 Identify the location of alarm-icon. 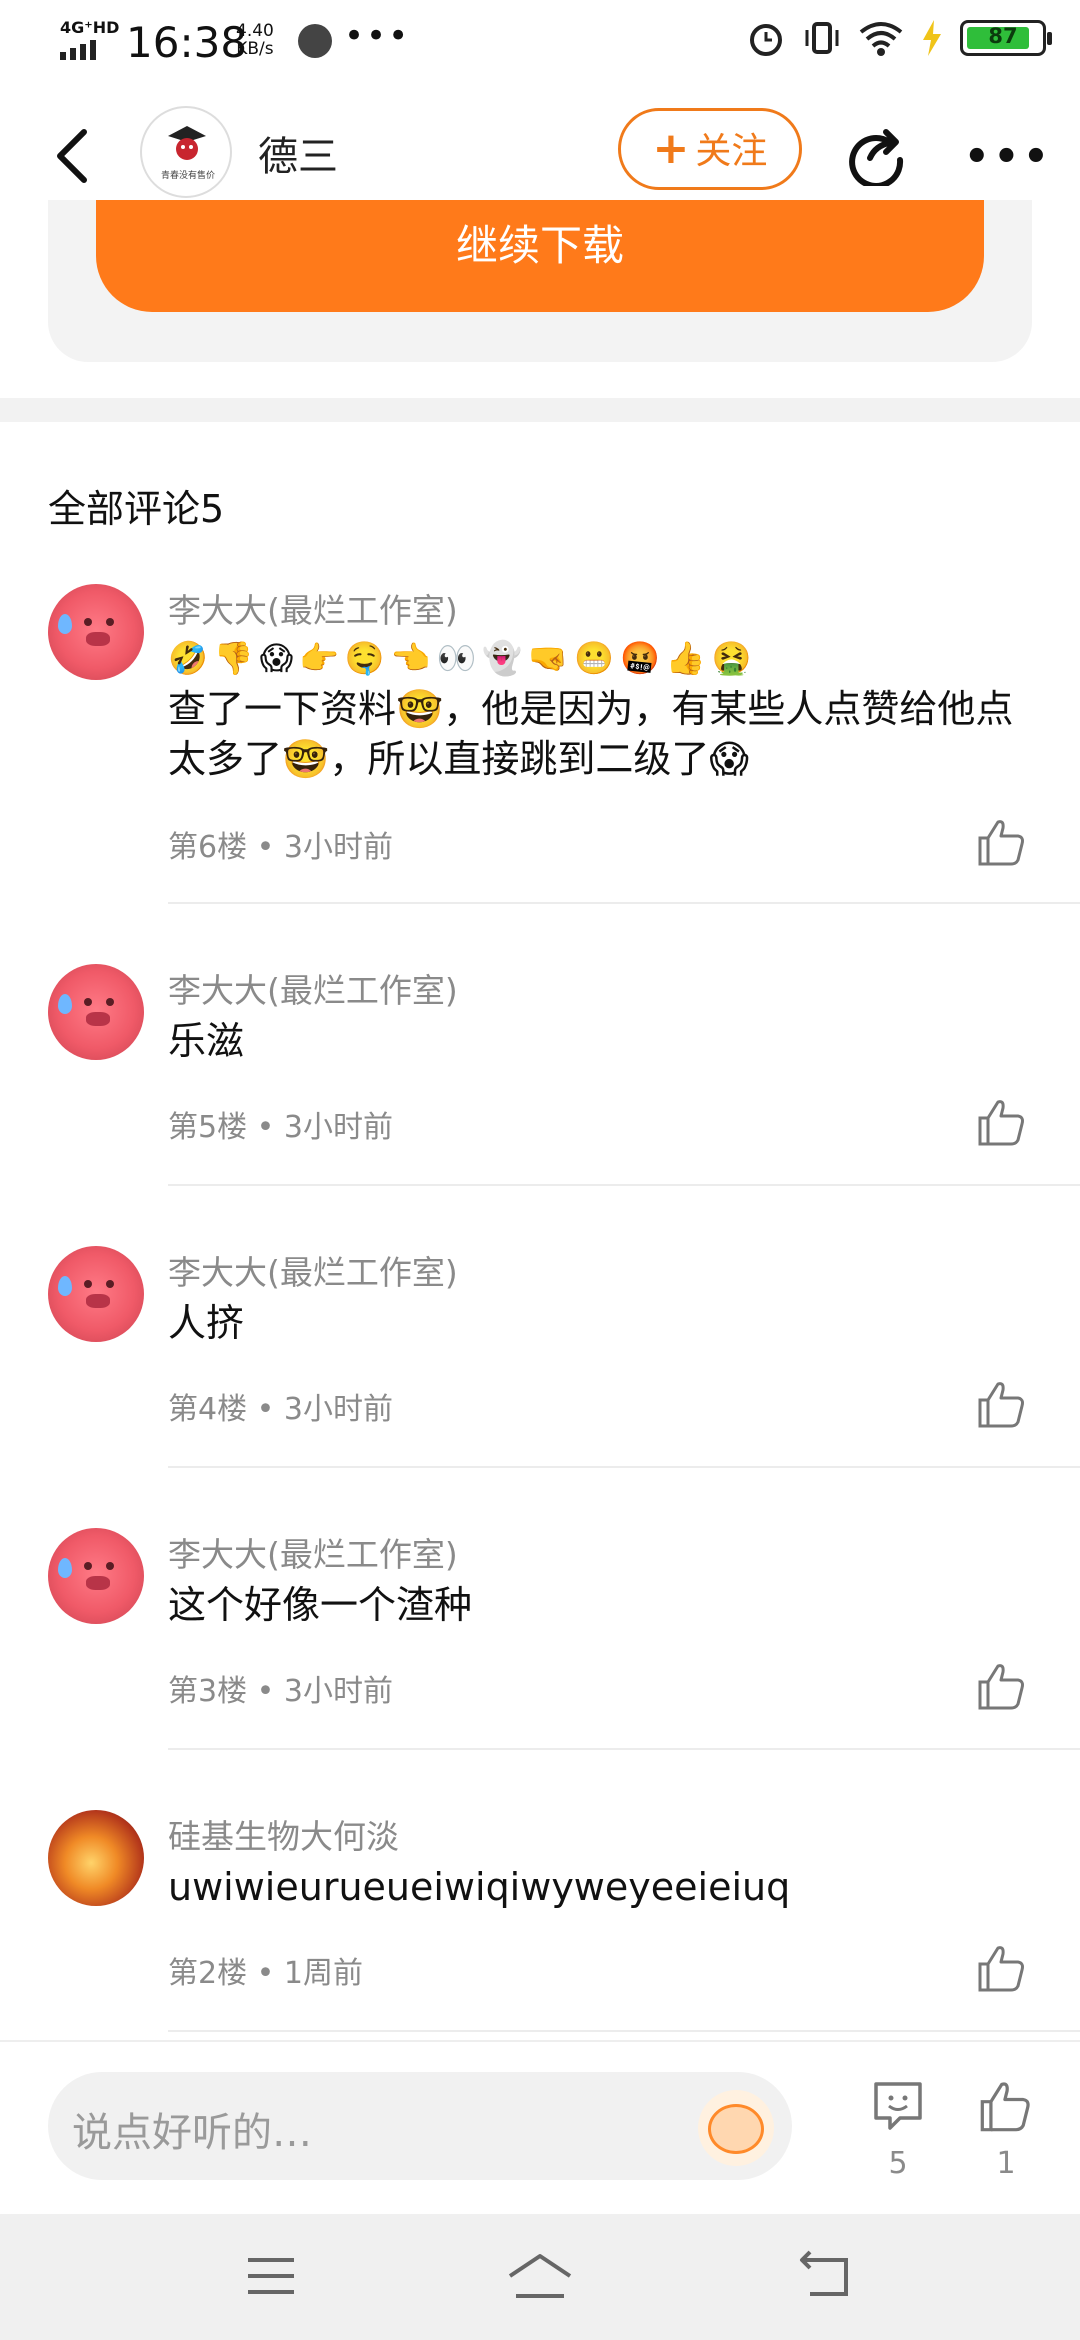
(766, 40).